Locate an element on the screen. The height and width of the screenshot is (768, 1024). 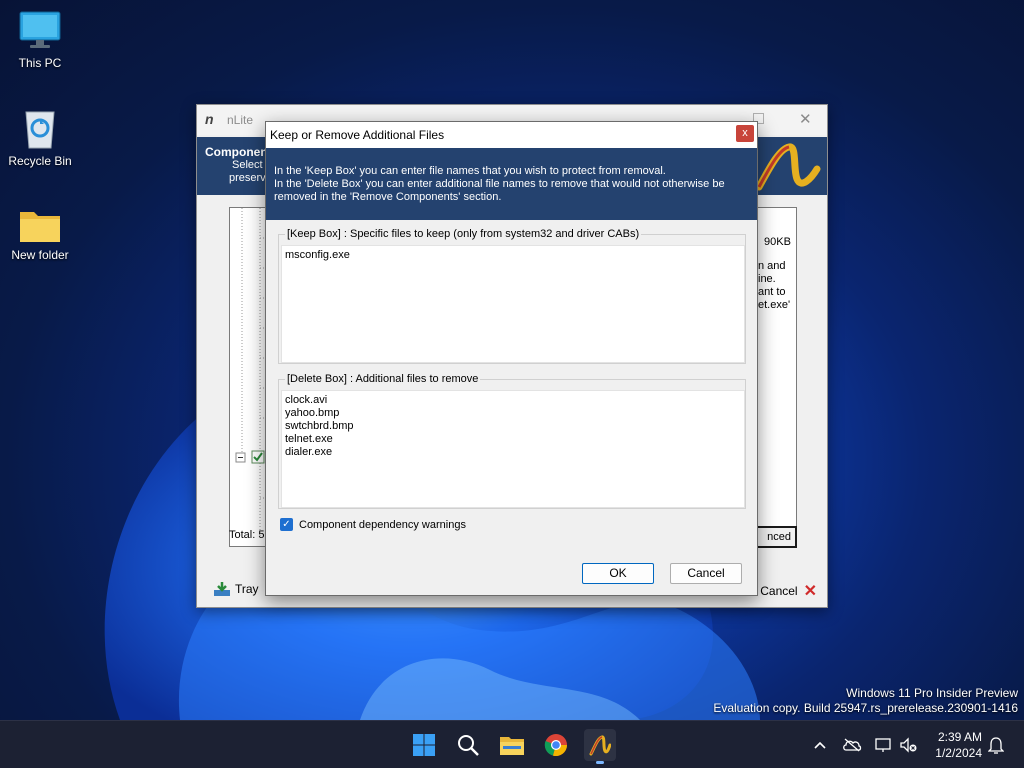
tray-button: Tray is located at coordinates (236, 589).